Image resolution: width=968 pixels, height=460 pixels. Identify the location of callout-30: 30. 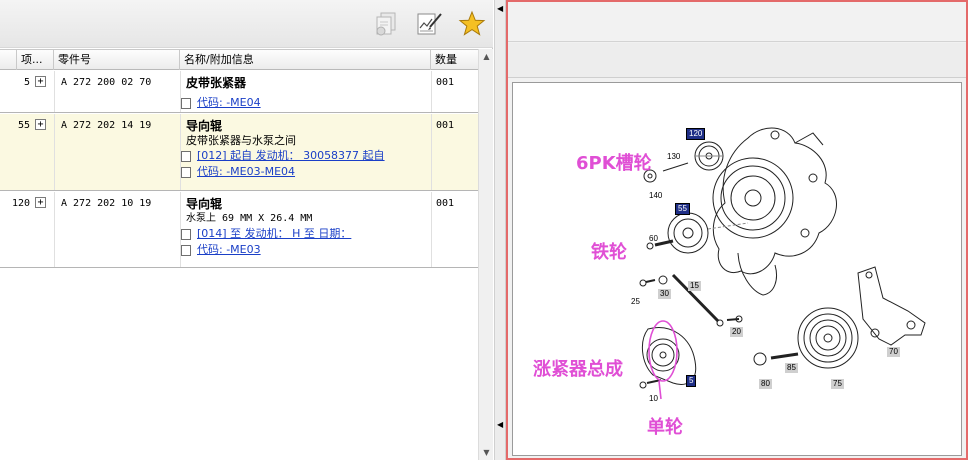
(664, 294).